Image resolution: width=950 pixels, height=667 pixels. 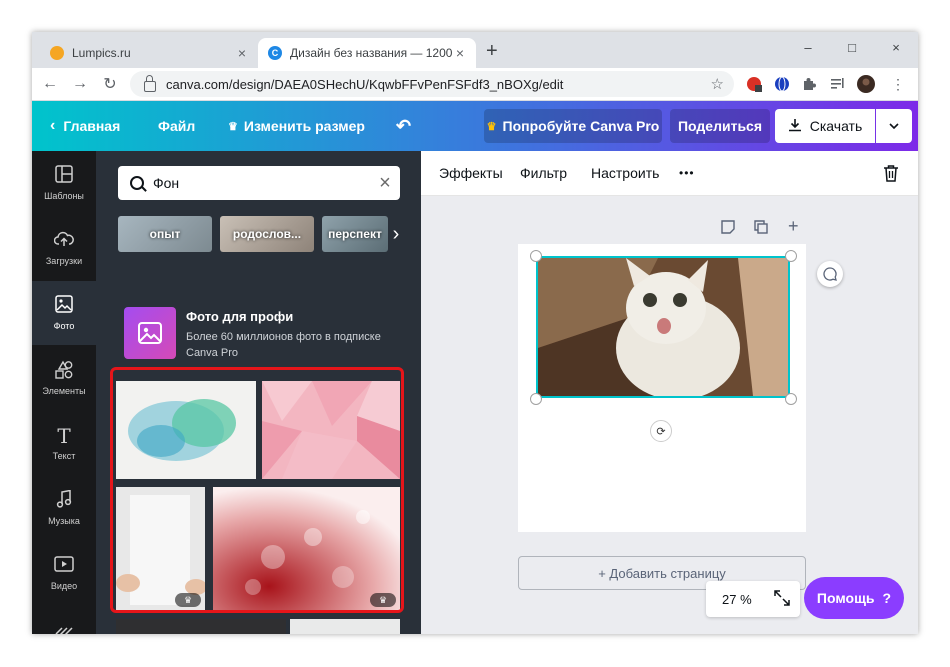 I want to click on tab-title: Дизайн без названия — 1200 ×, so click(x=371, y=53).